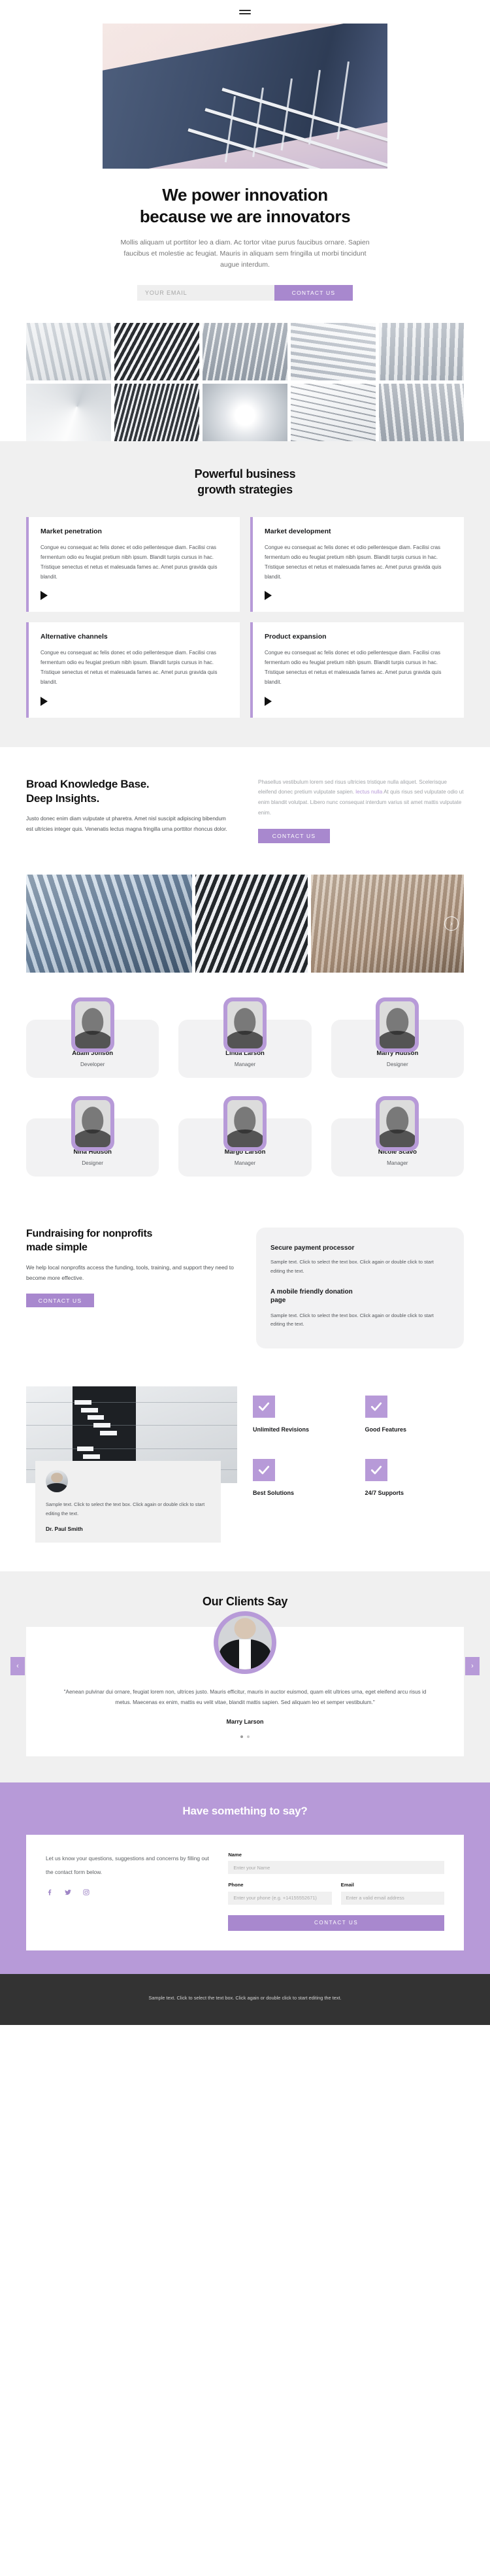 The height and width of the screenshot is (2576, 490). I want to click on facebook-icon, so click(50, 1892).